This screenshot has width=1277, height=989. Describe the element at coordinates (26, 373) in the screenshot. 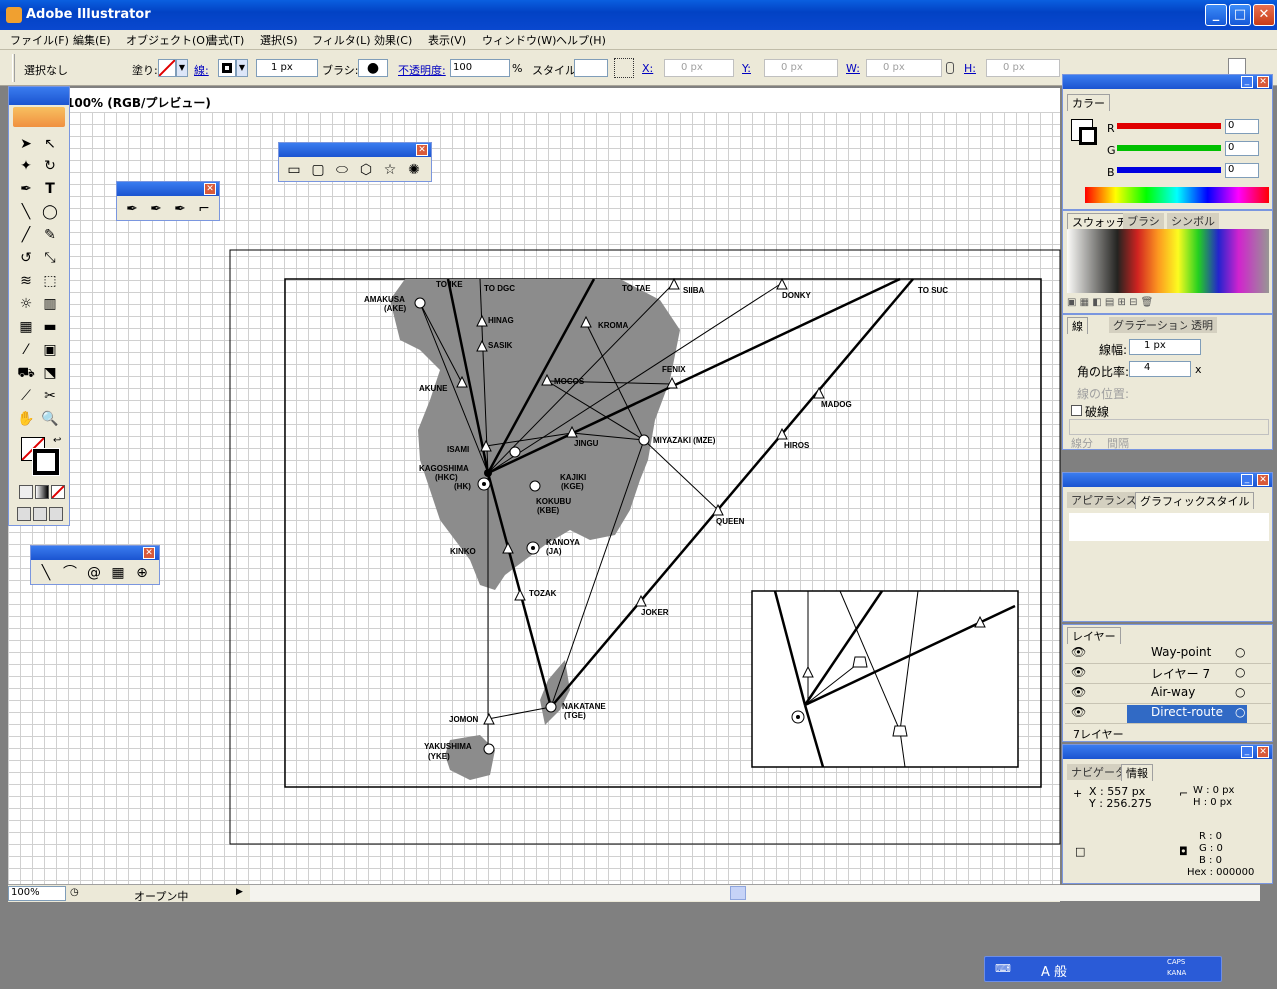

I see `live-paint-tool-icon: ⛟` at that location.